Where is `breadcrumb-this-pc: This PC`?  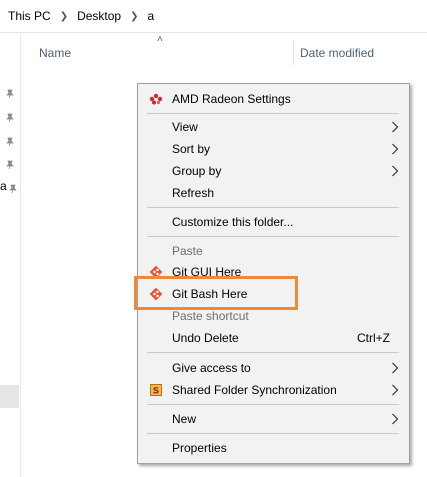 breadcrumb-this-pc: This PC is located at coordinates (29, 16).